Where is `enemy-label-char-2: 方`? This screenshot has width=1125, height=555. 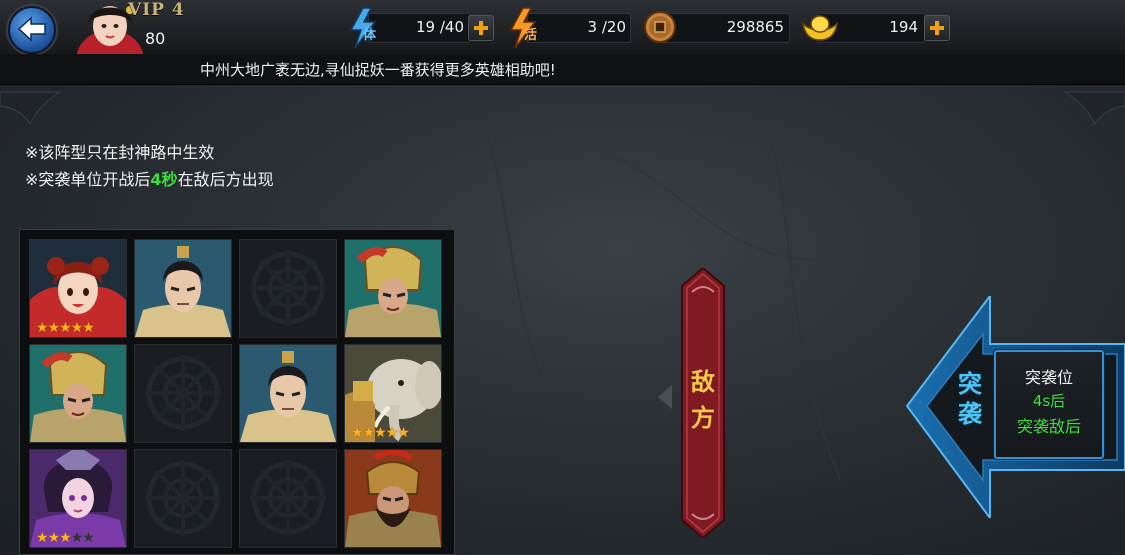
enemy-label-char-2: 方 is located at coordinates (703, 418).